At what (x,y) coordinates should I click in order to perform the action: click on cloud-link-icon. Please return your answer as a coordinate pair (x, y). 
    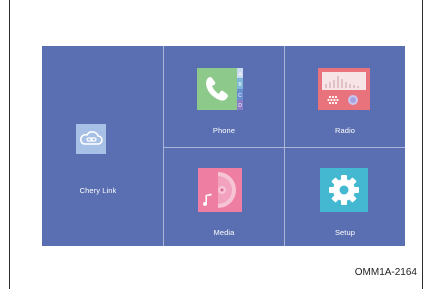
    Looking at the image, I should click on (91, 139).